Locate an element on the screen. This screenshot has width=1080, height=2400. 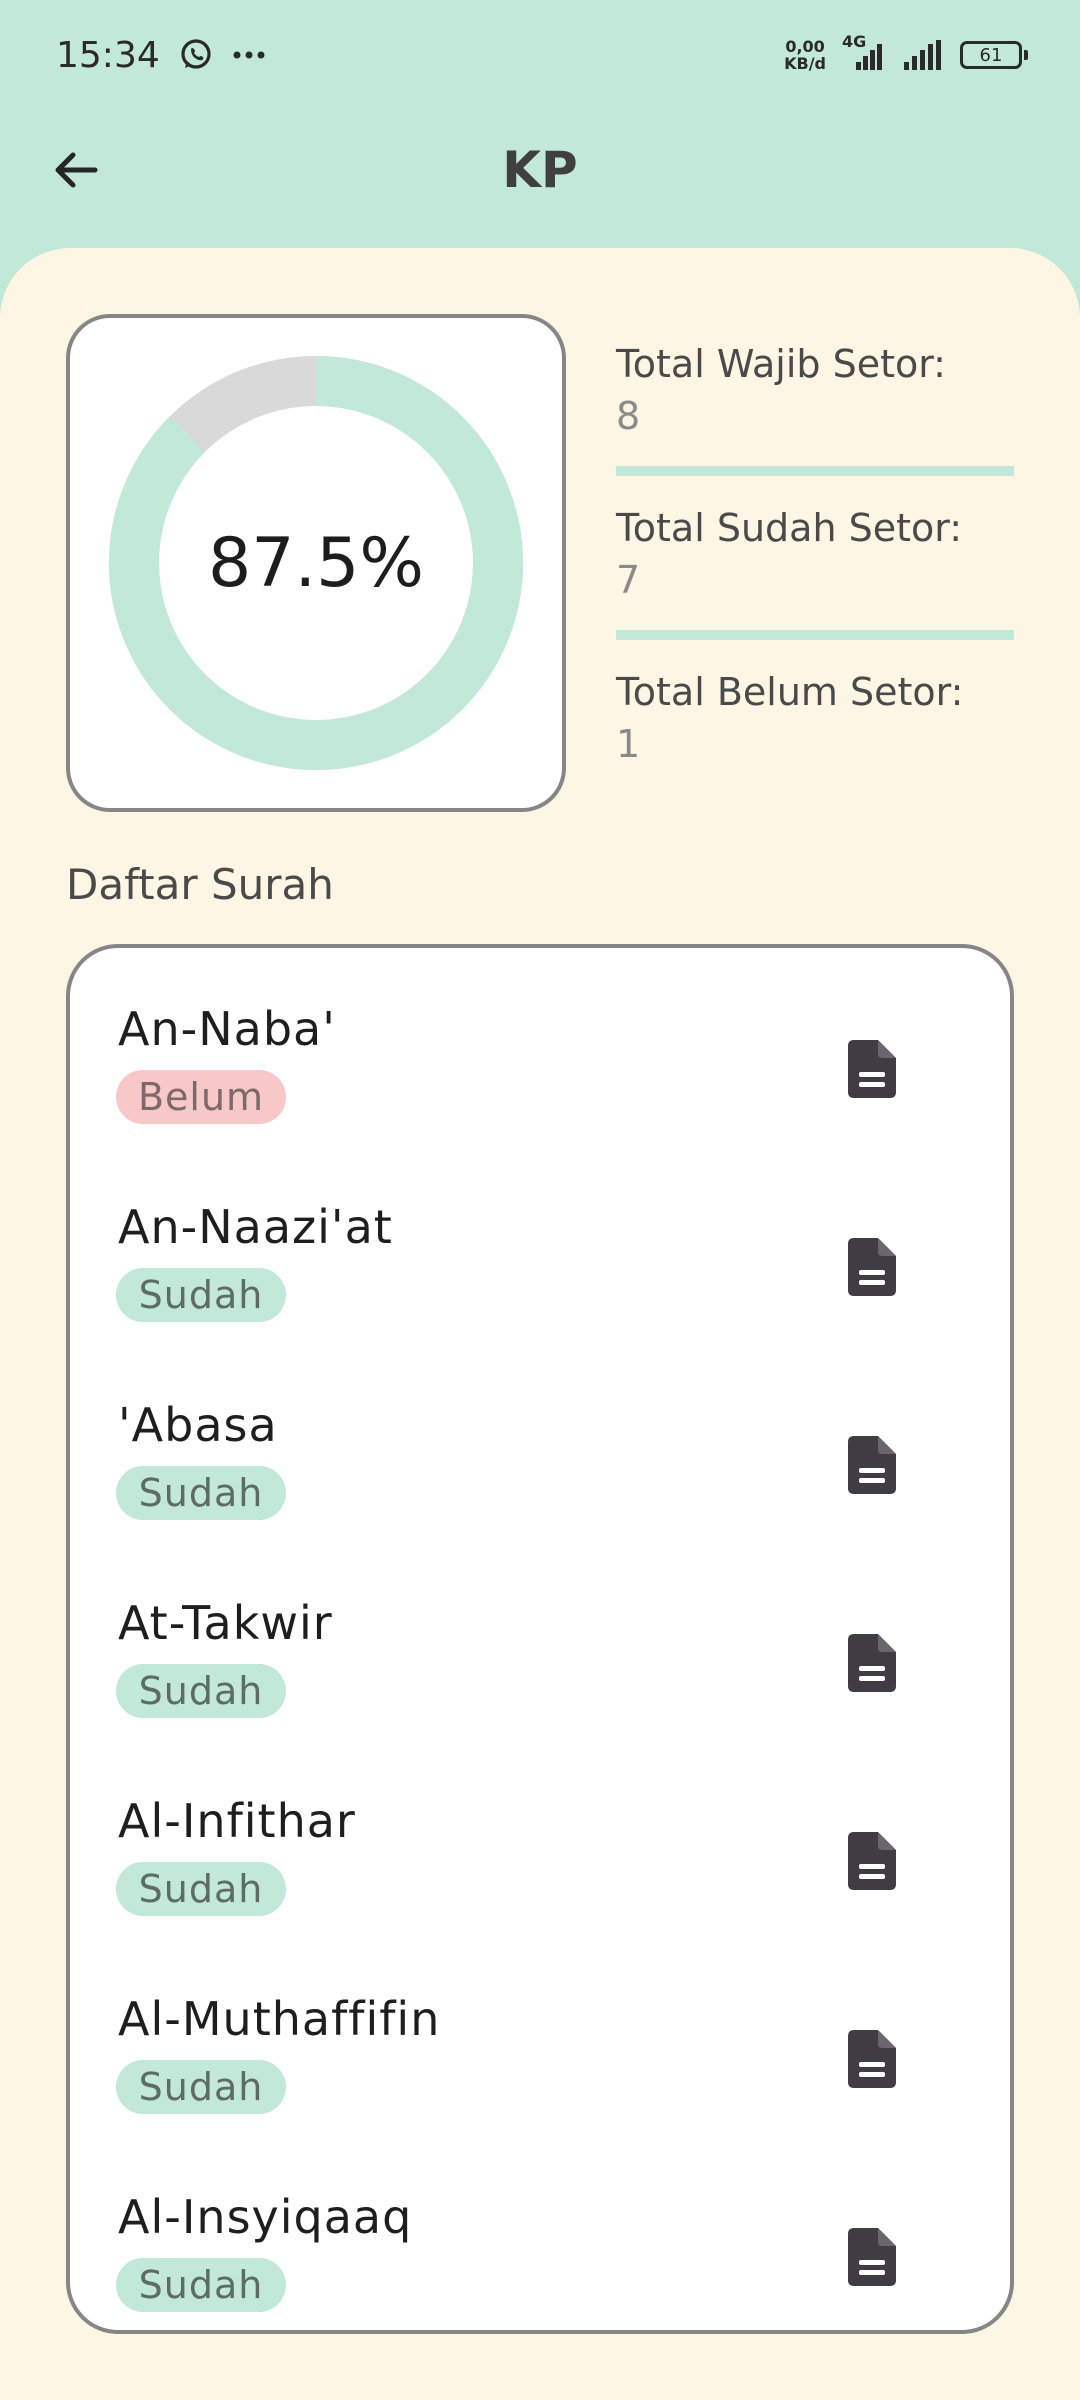
stat-value: 8 is located at coordinates (628, 416).